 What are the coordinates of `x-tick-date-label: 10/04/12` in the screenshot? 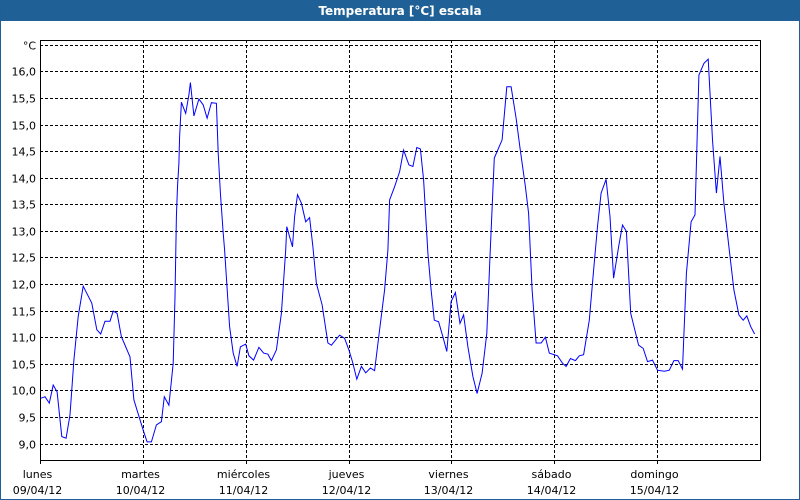 It's located at (140, 490).